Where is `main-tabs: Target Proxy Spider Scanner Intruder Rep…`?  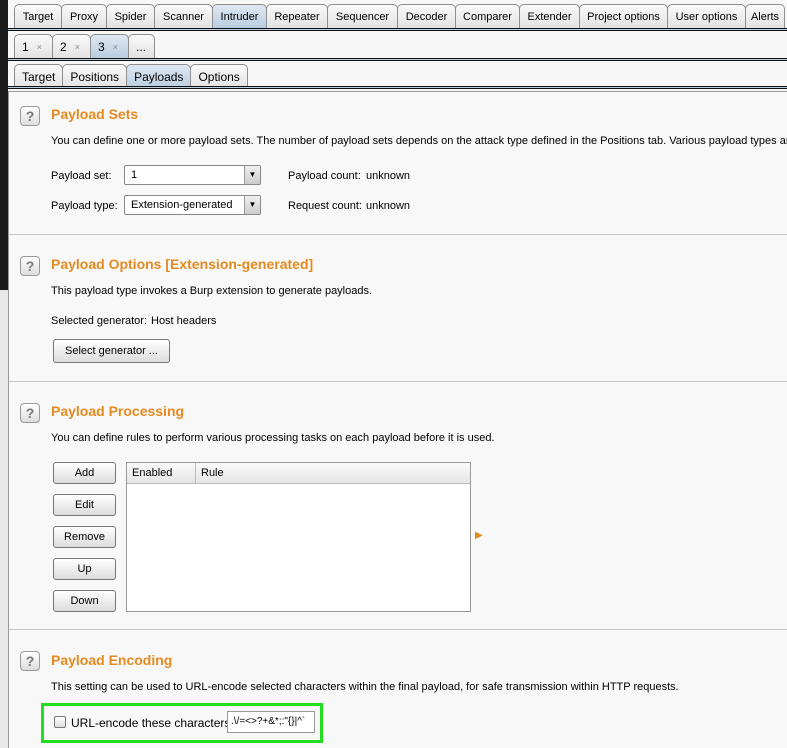 main-tabs: Target Proxy Spider Scanner Intruder Rep… is located at coordinates (399, 16).